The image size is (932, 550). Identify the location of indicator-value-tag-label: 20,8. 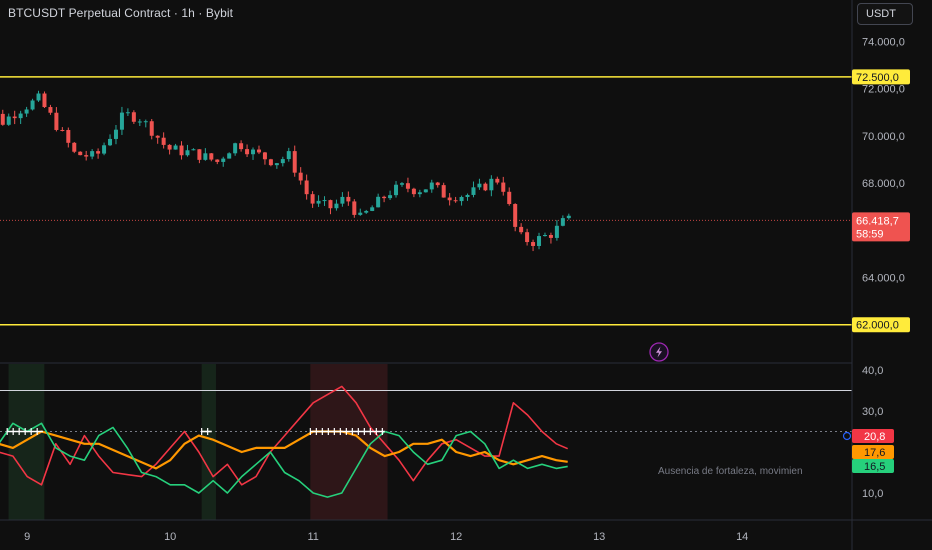
(874, 437).